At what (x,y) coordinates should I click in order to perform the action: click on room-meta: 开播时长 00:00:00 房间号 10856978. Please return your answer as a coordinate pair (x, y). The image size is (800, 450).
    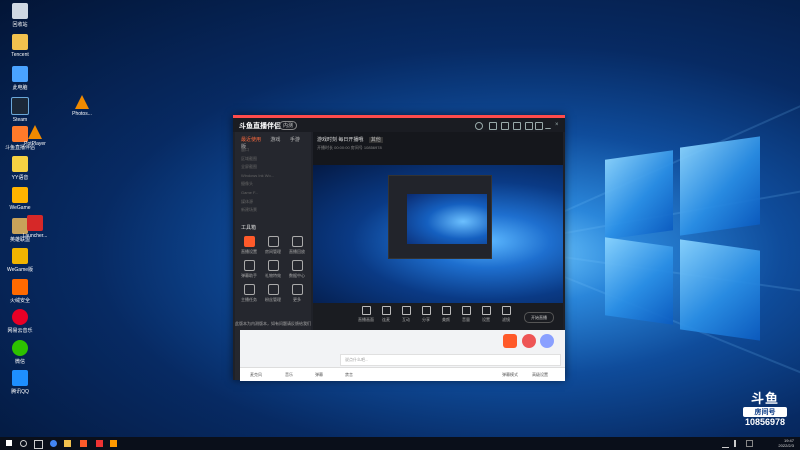
    Looking at the image, I should click on (349, 147).